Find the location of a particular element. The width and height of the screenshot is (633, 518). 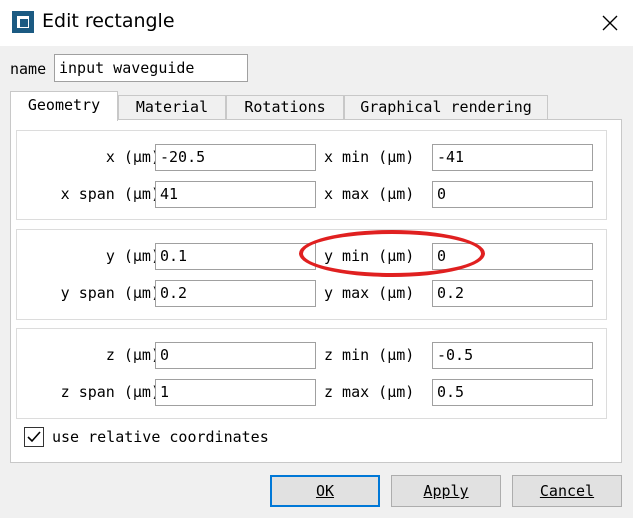

ok-button: OK is located at coordinates (325, 491).